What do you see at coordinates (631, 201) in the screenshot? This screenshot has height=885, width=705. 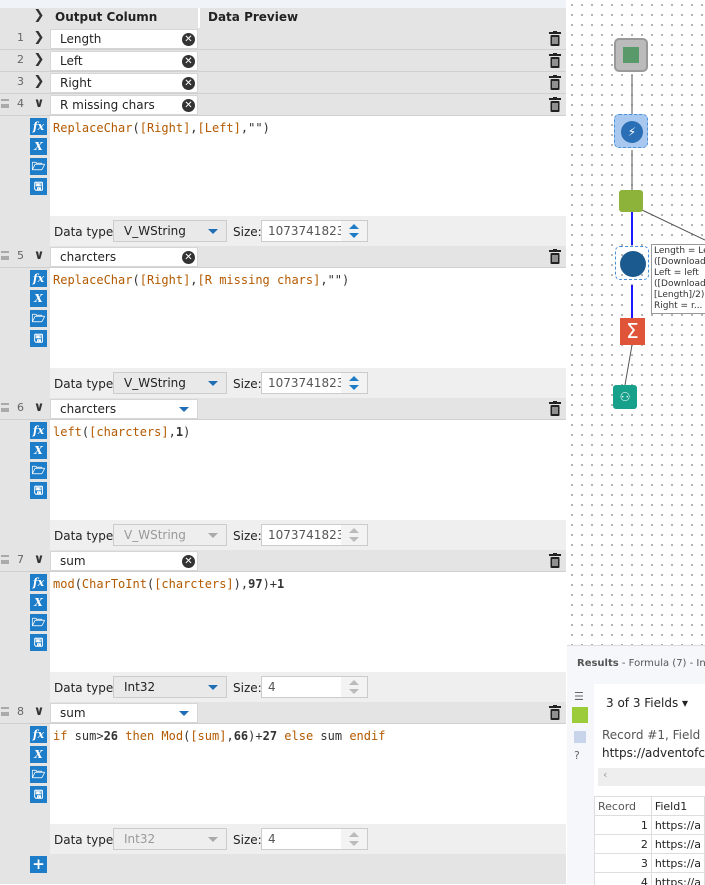 I see `text-to-columns-tool-icon` at bounding box center [631, 201].